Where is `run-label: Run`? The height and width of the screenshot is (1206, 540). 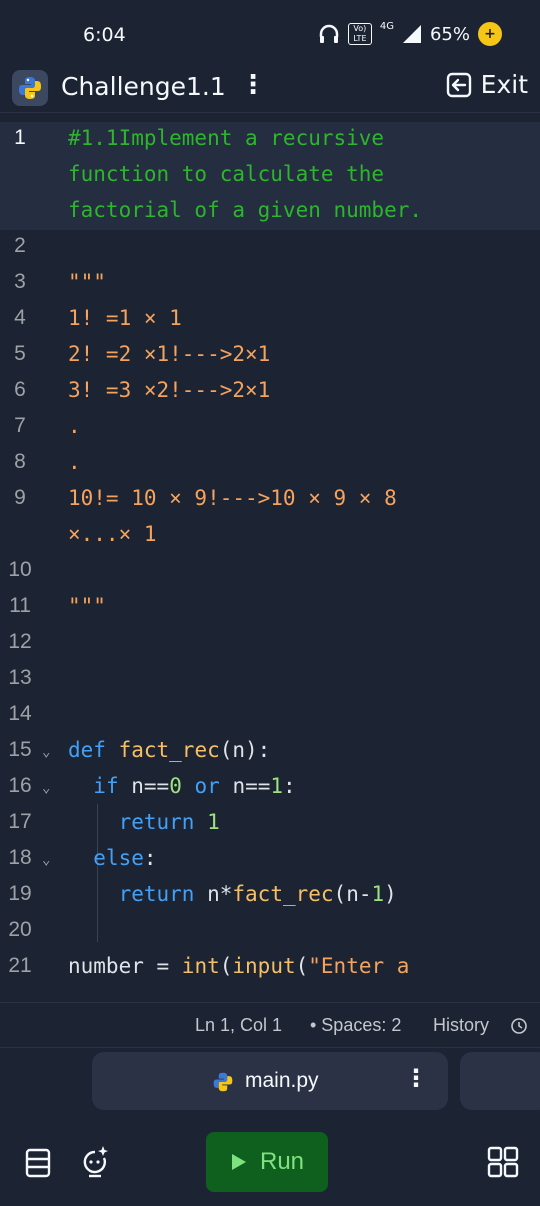 run-label: Run is located at coordinates (282, 1161).